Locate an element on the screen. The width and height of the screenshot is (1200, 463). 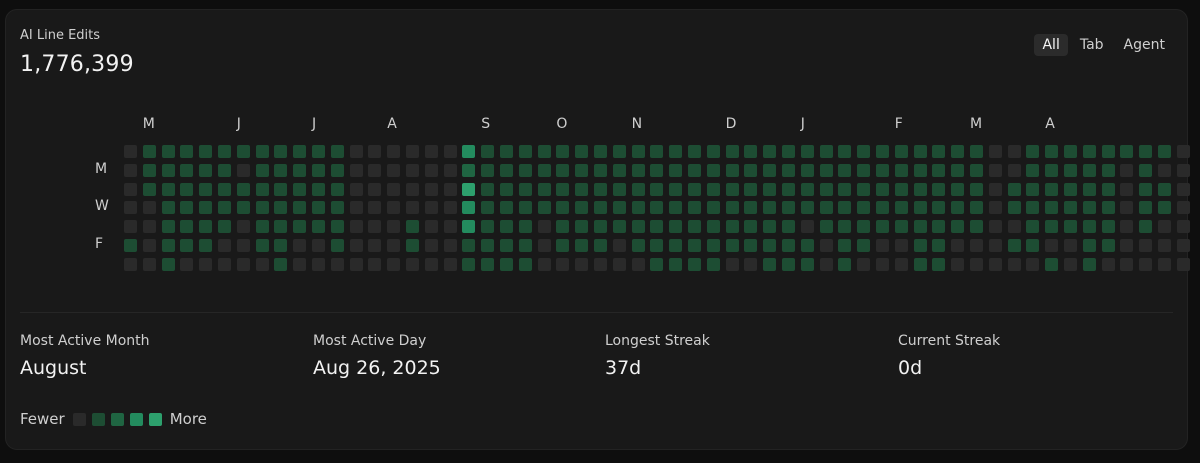
tab-agent: Agent is located at coordinates (1144, 45).